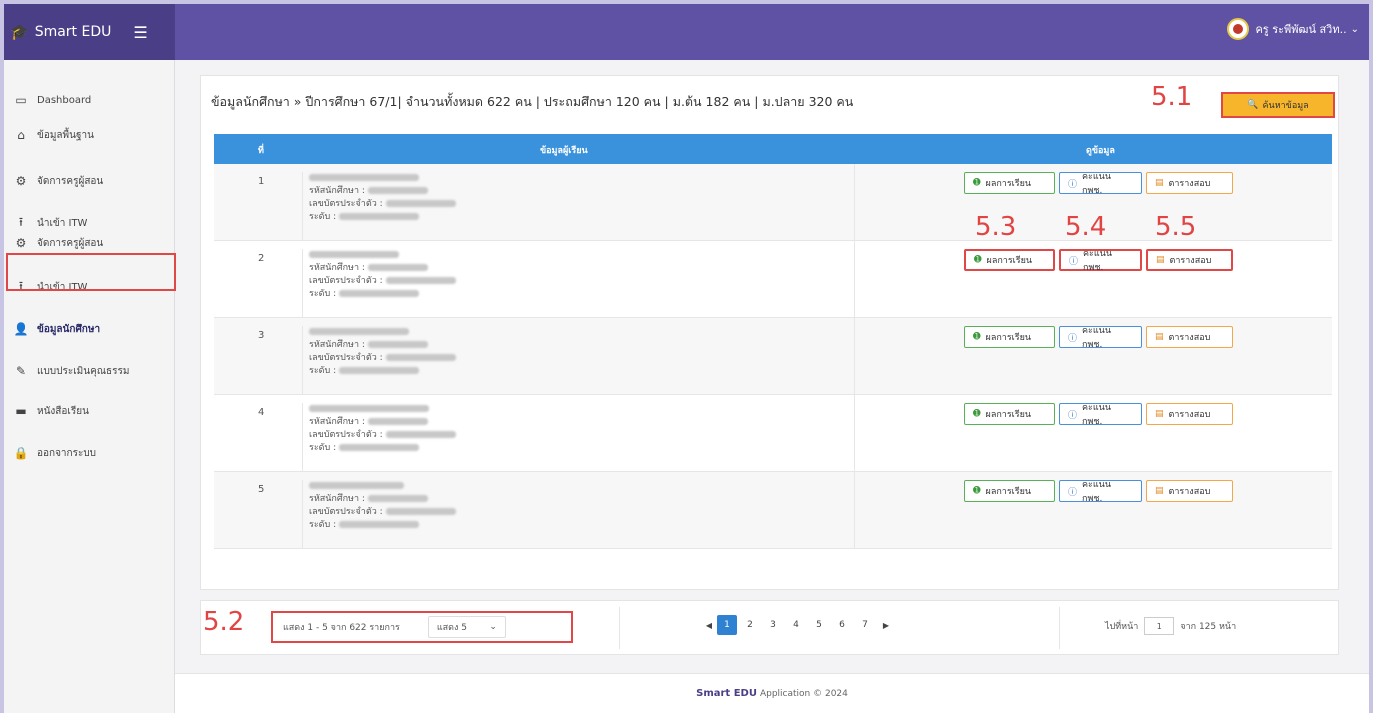 Image resolution: width=1373 pixels, height=713 pixels. I want to click on next-page-icon: ▶, so click(886, 625).